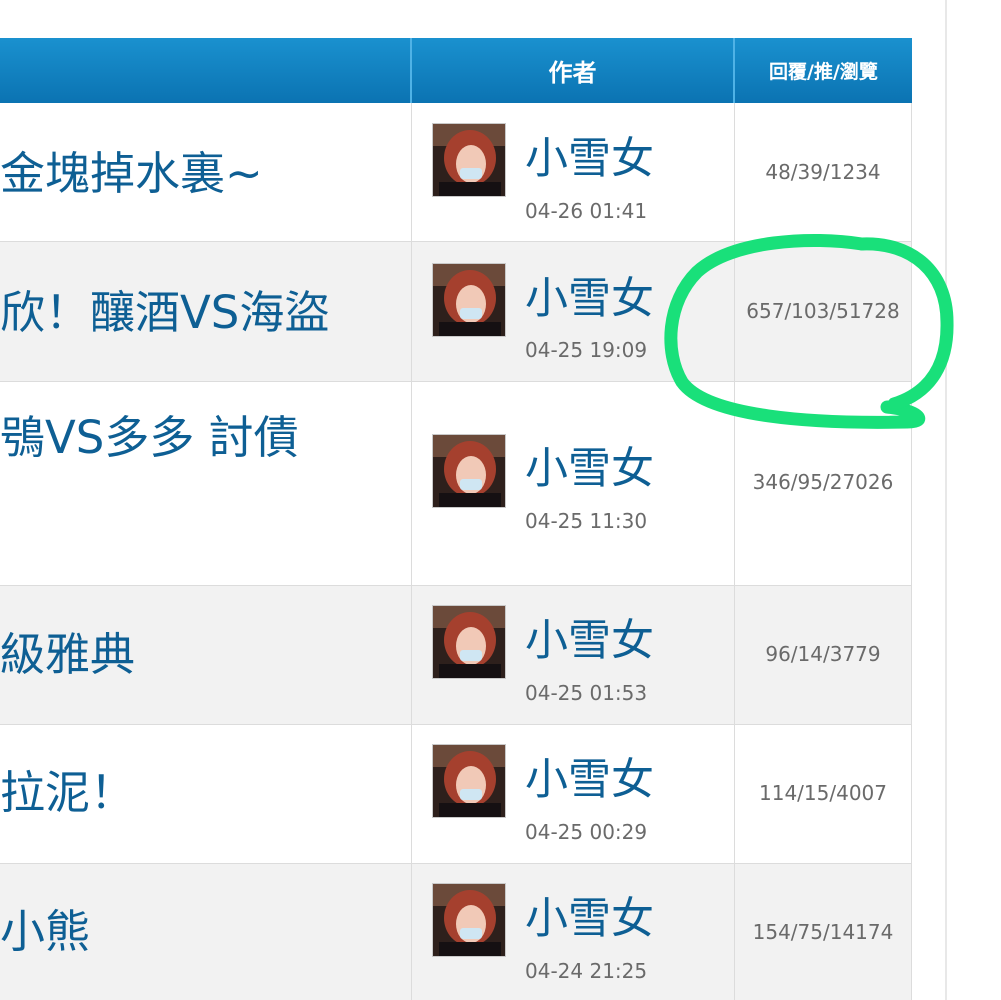 Image resolution: width=1001 pixels, height=1000 pixels. Describe the element at coordinates (586, 832) in the screenshot. I see `post-time: 04-25 00:29` at that location.